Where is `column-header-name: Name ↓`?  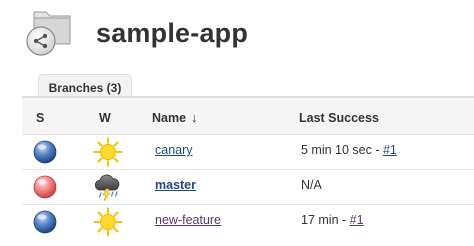
column-header-name: Name ↓ is located at coordinates (175, 116).